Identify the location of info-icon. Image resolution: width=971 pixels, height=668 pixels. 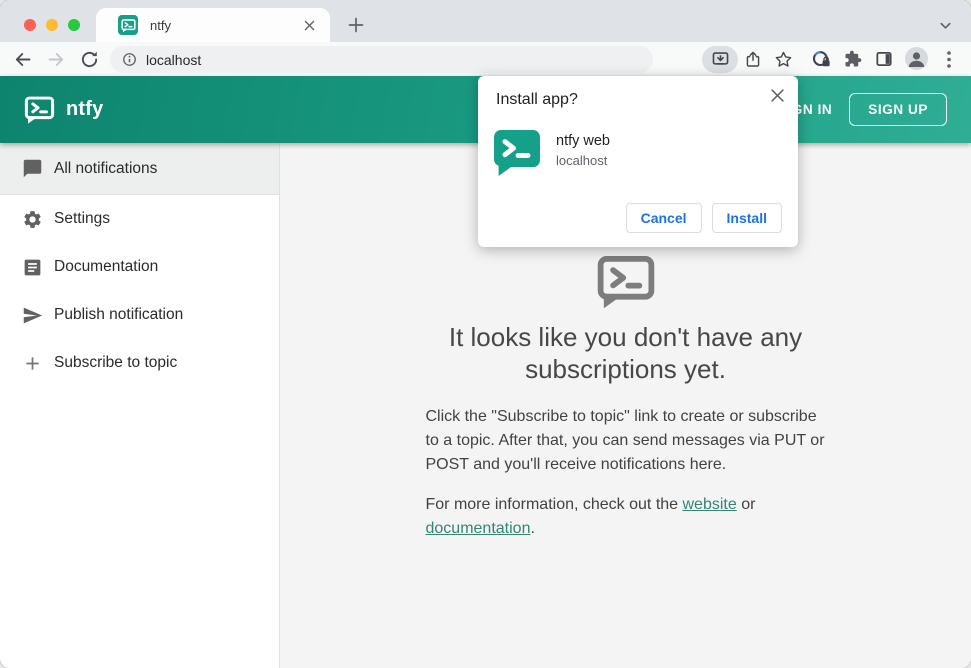
(129, 59).